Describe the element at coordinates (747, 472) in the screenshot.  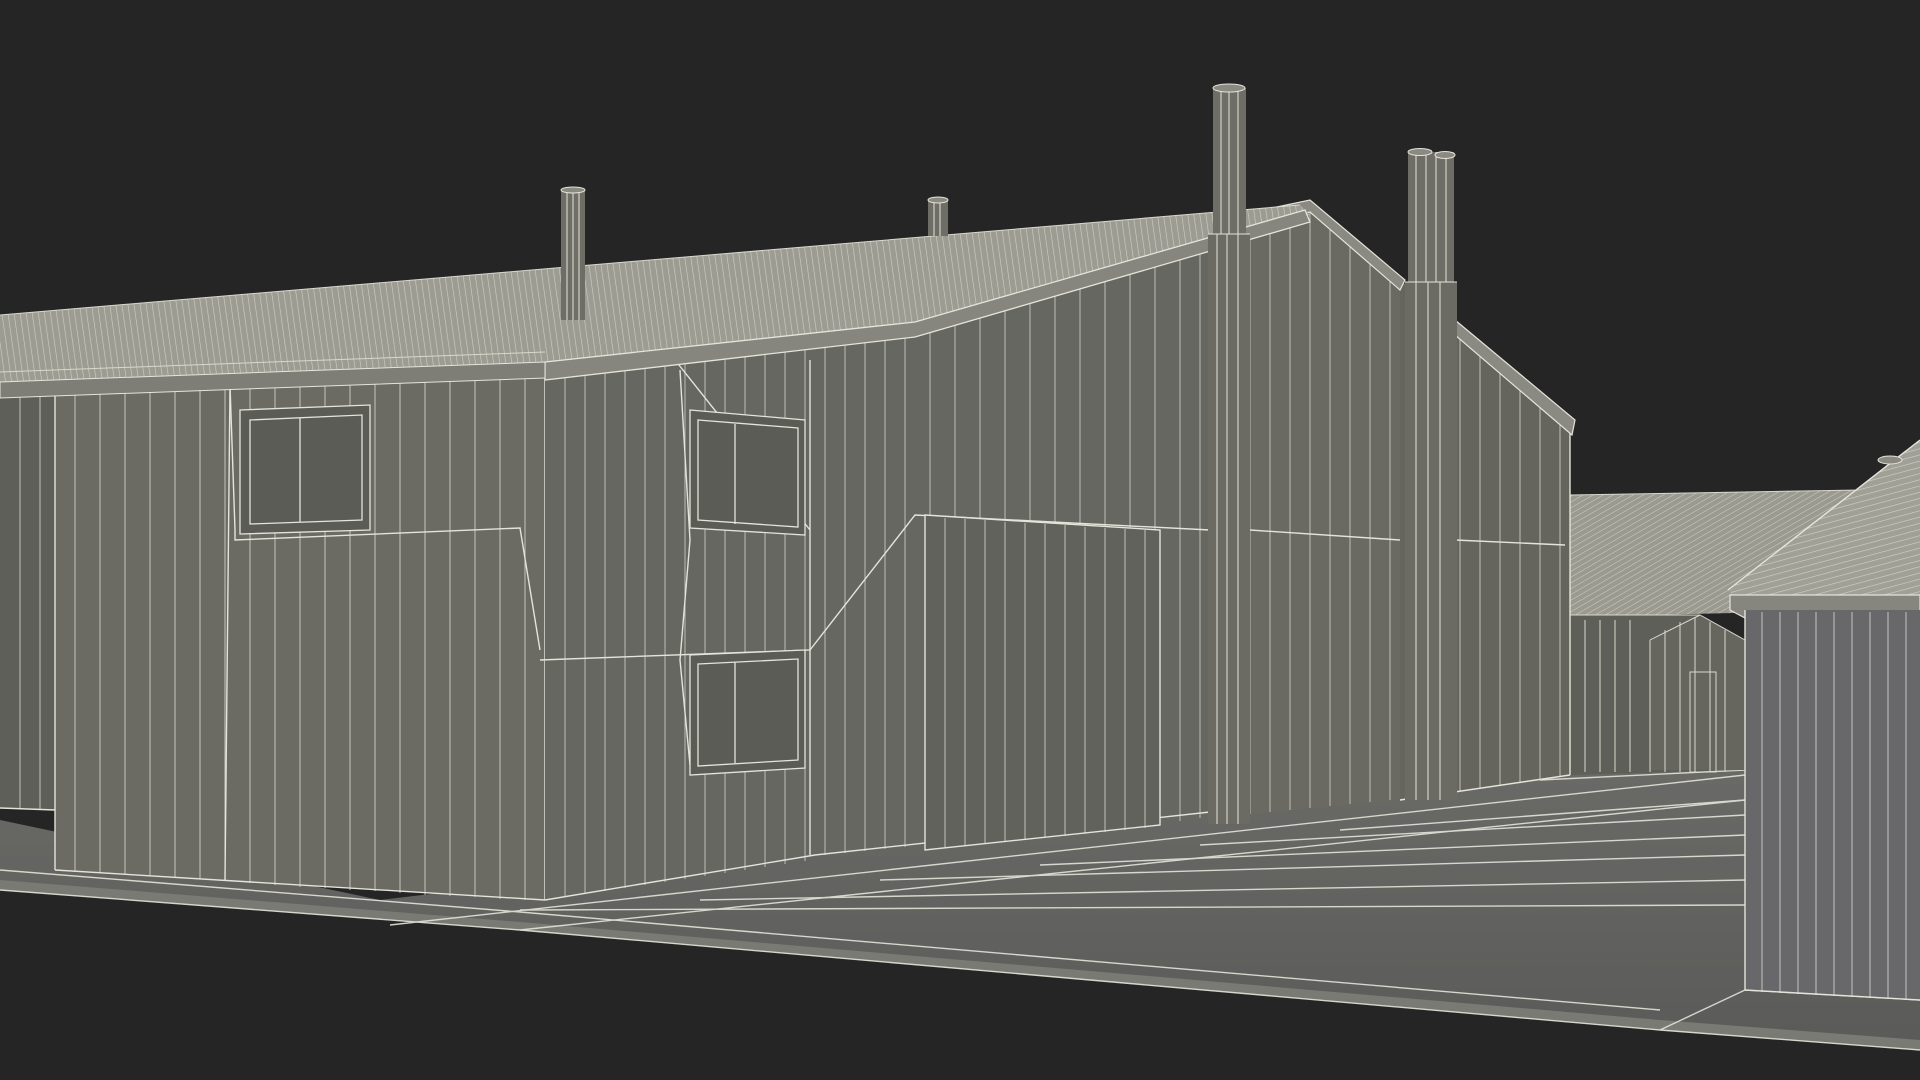
I see `window-middle-upper` at that location.